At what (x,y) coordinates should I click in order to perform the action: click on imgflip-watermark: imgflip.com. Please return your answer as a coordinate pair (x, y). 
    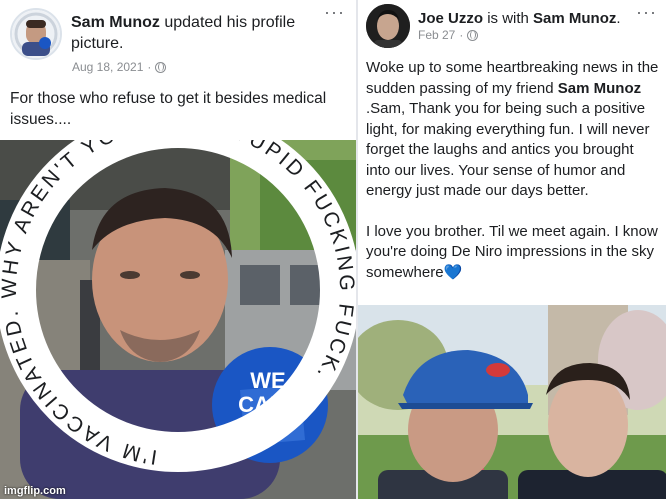
    Looking at the image, I should click on (35, 491).